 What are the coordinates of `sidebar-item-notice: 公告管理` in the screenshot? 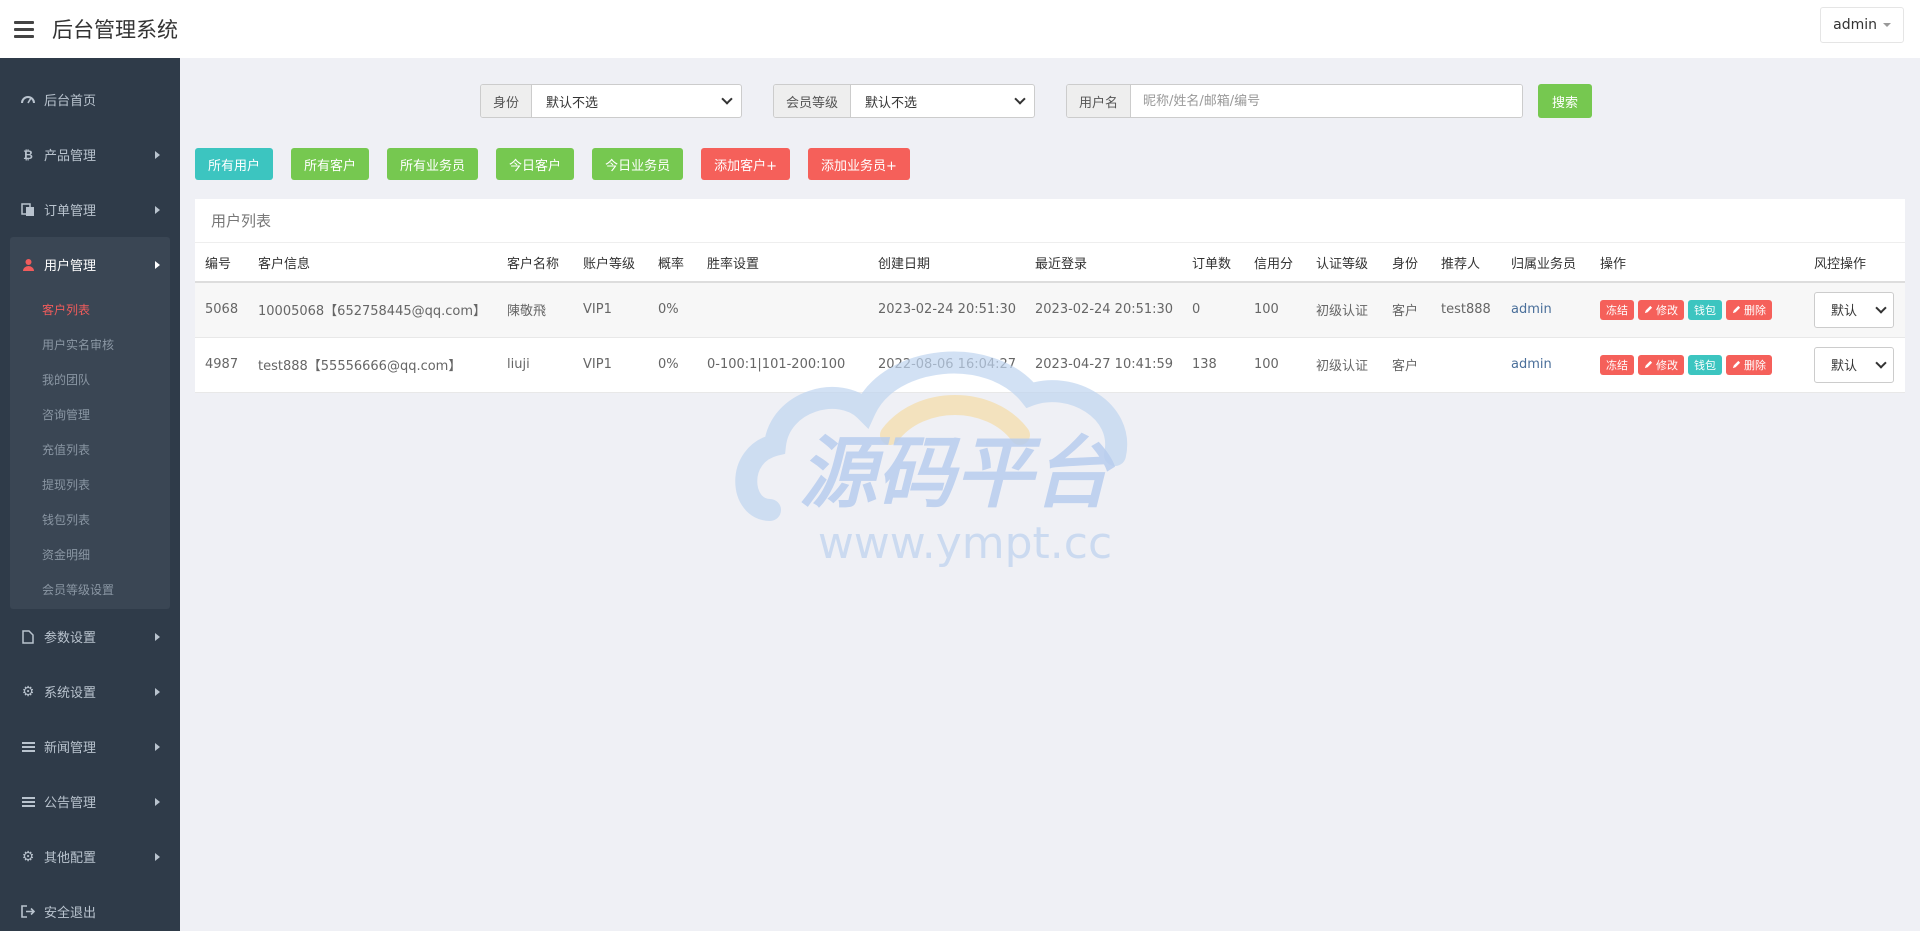 It's located at (90, 801).